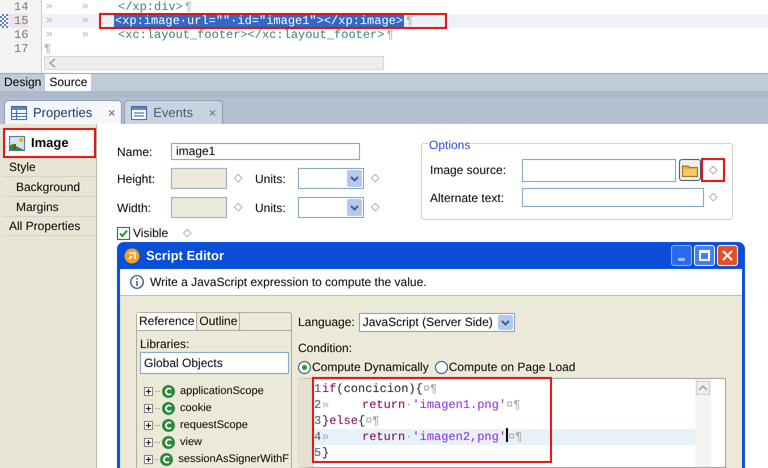 The height and width of the screenshot is (468, 768). Describe the element at coordinates (265, 151) in the screenshot. I see `name-field: image1` at that location.